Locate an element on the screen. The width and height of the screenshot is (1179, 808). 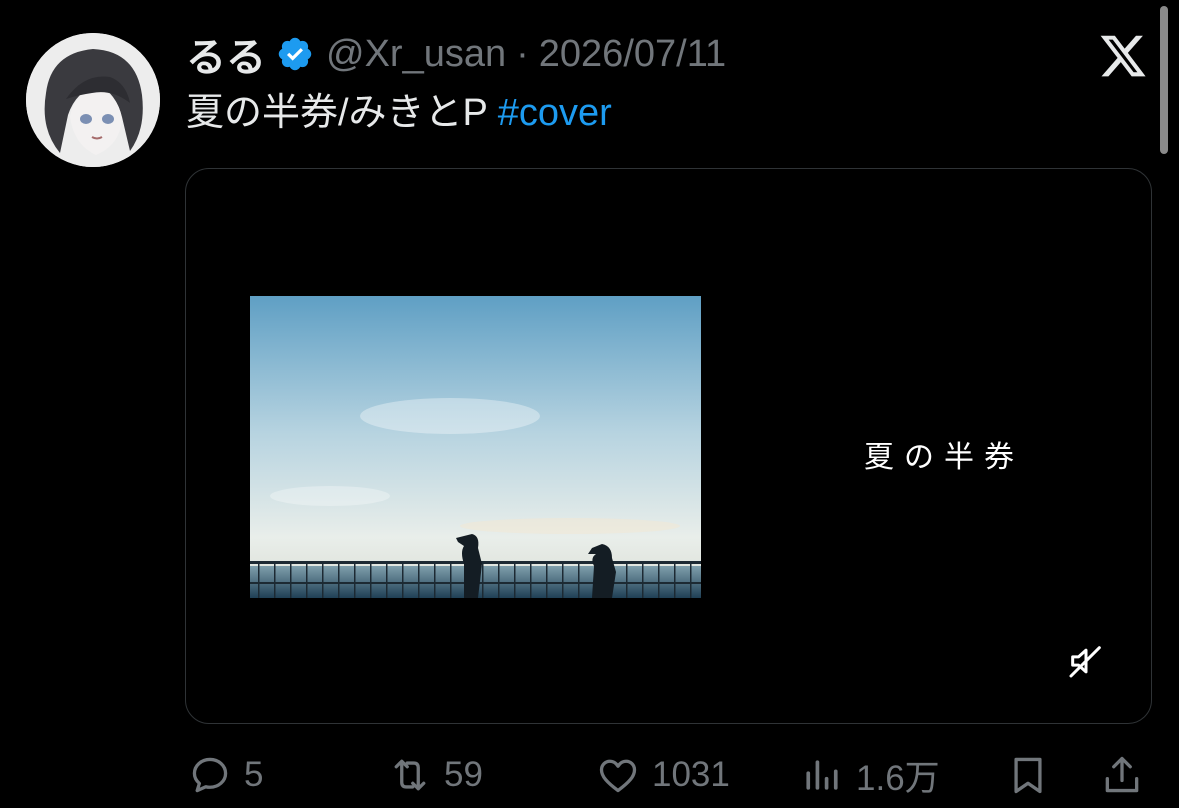
views-count: 1.6万 is located at coordinates (898, 778).